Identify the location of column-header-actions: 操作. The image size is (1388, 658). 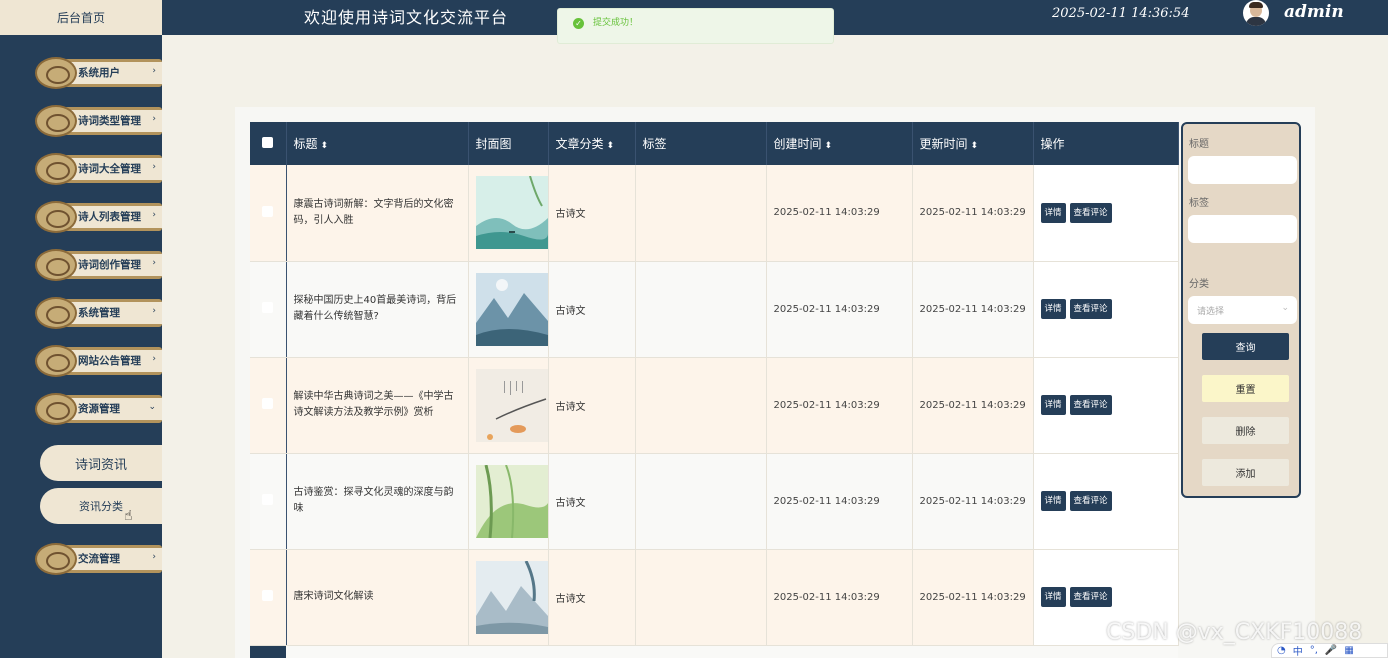
(1106, 143).